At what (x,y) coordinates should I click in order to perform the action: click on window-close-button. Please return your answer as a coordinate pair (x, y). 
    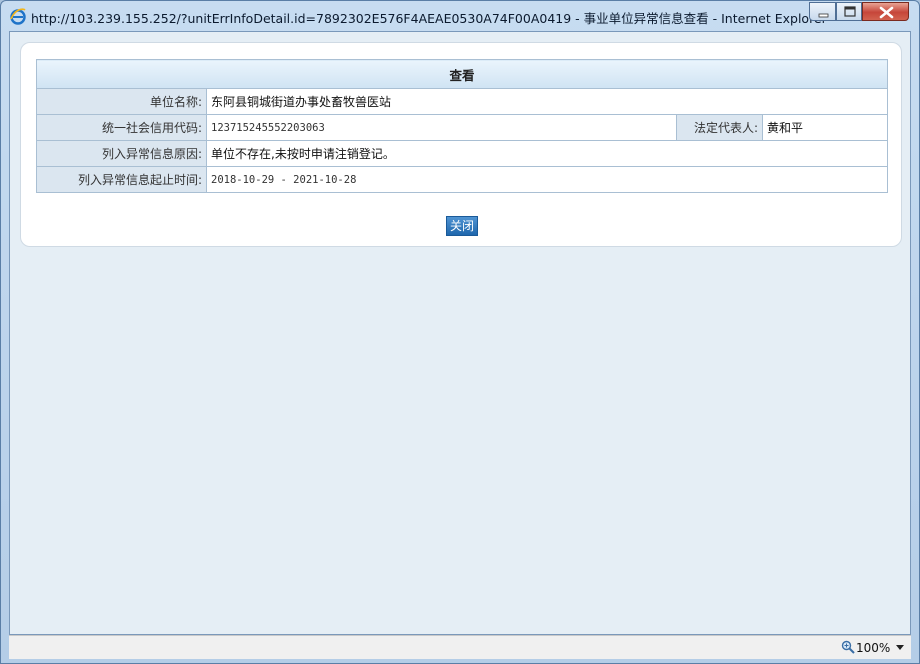
    Looking at the image, I should click on (885, 11).